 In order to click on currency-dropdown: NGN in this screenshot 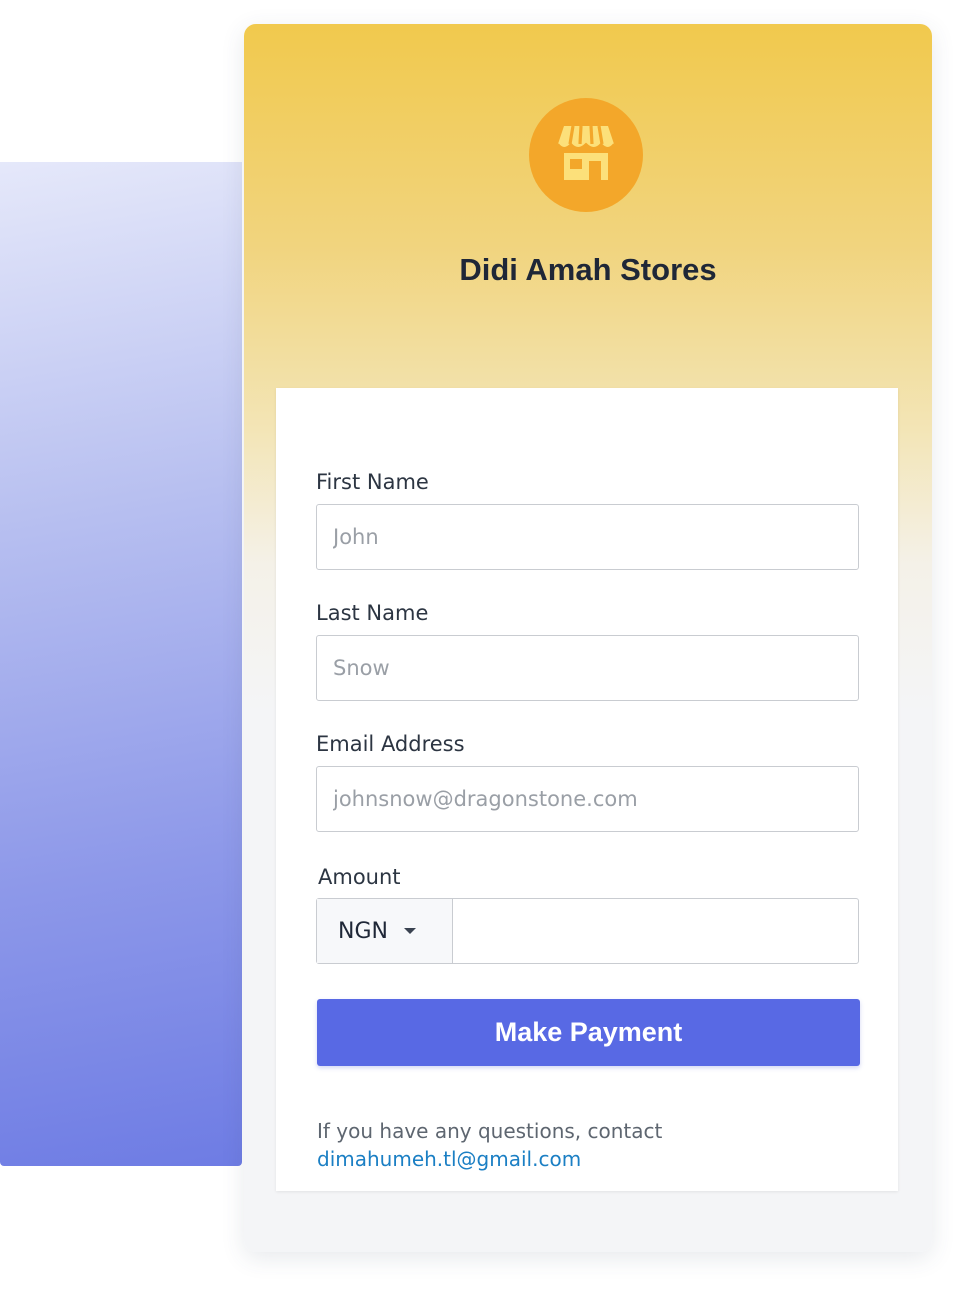, I will do `click(385, 931)`.